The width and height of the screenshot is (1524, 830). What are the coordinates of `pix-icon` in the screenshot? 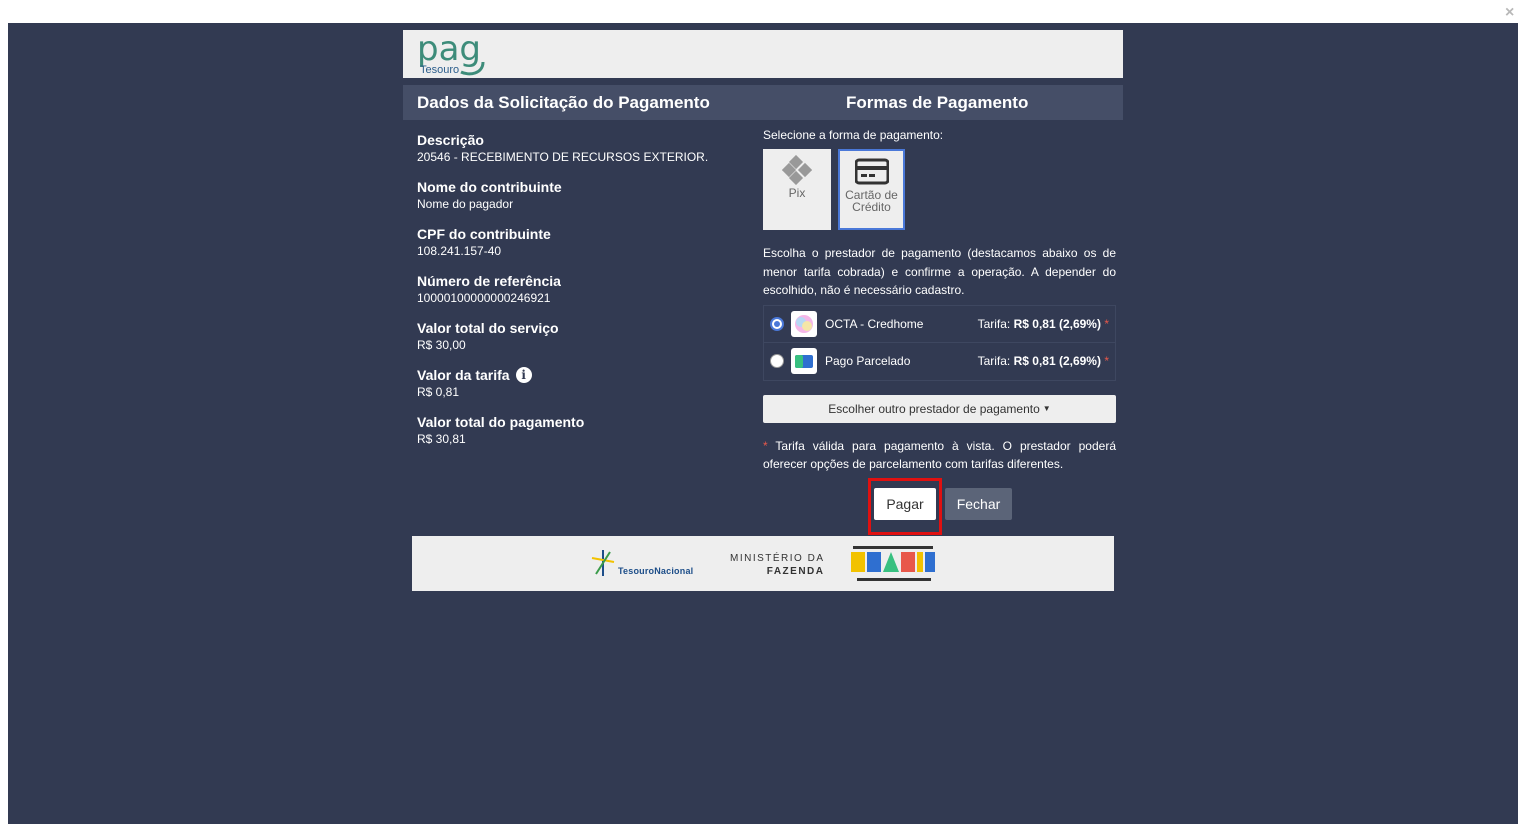 It's located at (797, 171).